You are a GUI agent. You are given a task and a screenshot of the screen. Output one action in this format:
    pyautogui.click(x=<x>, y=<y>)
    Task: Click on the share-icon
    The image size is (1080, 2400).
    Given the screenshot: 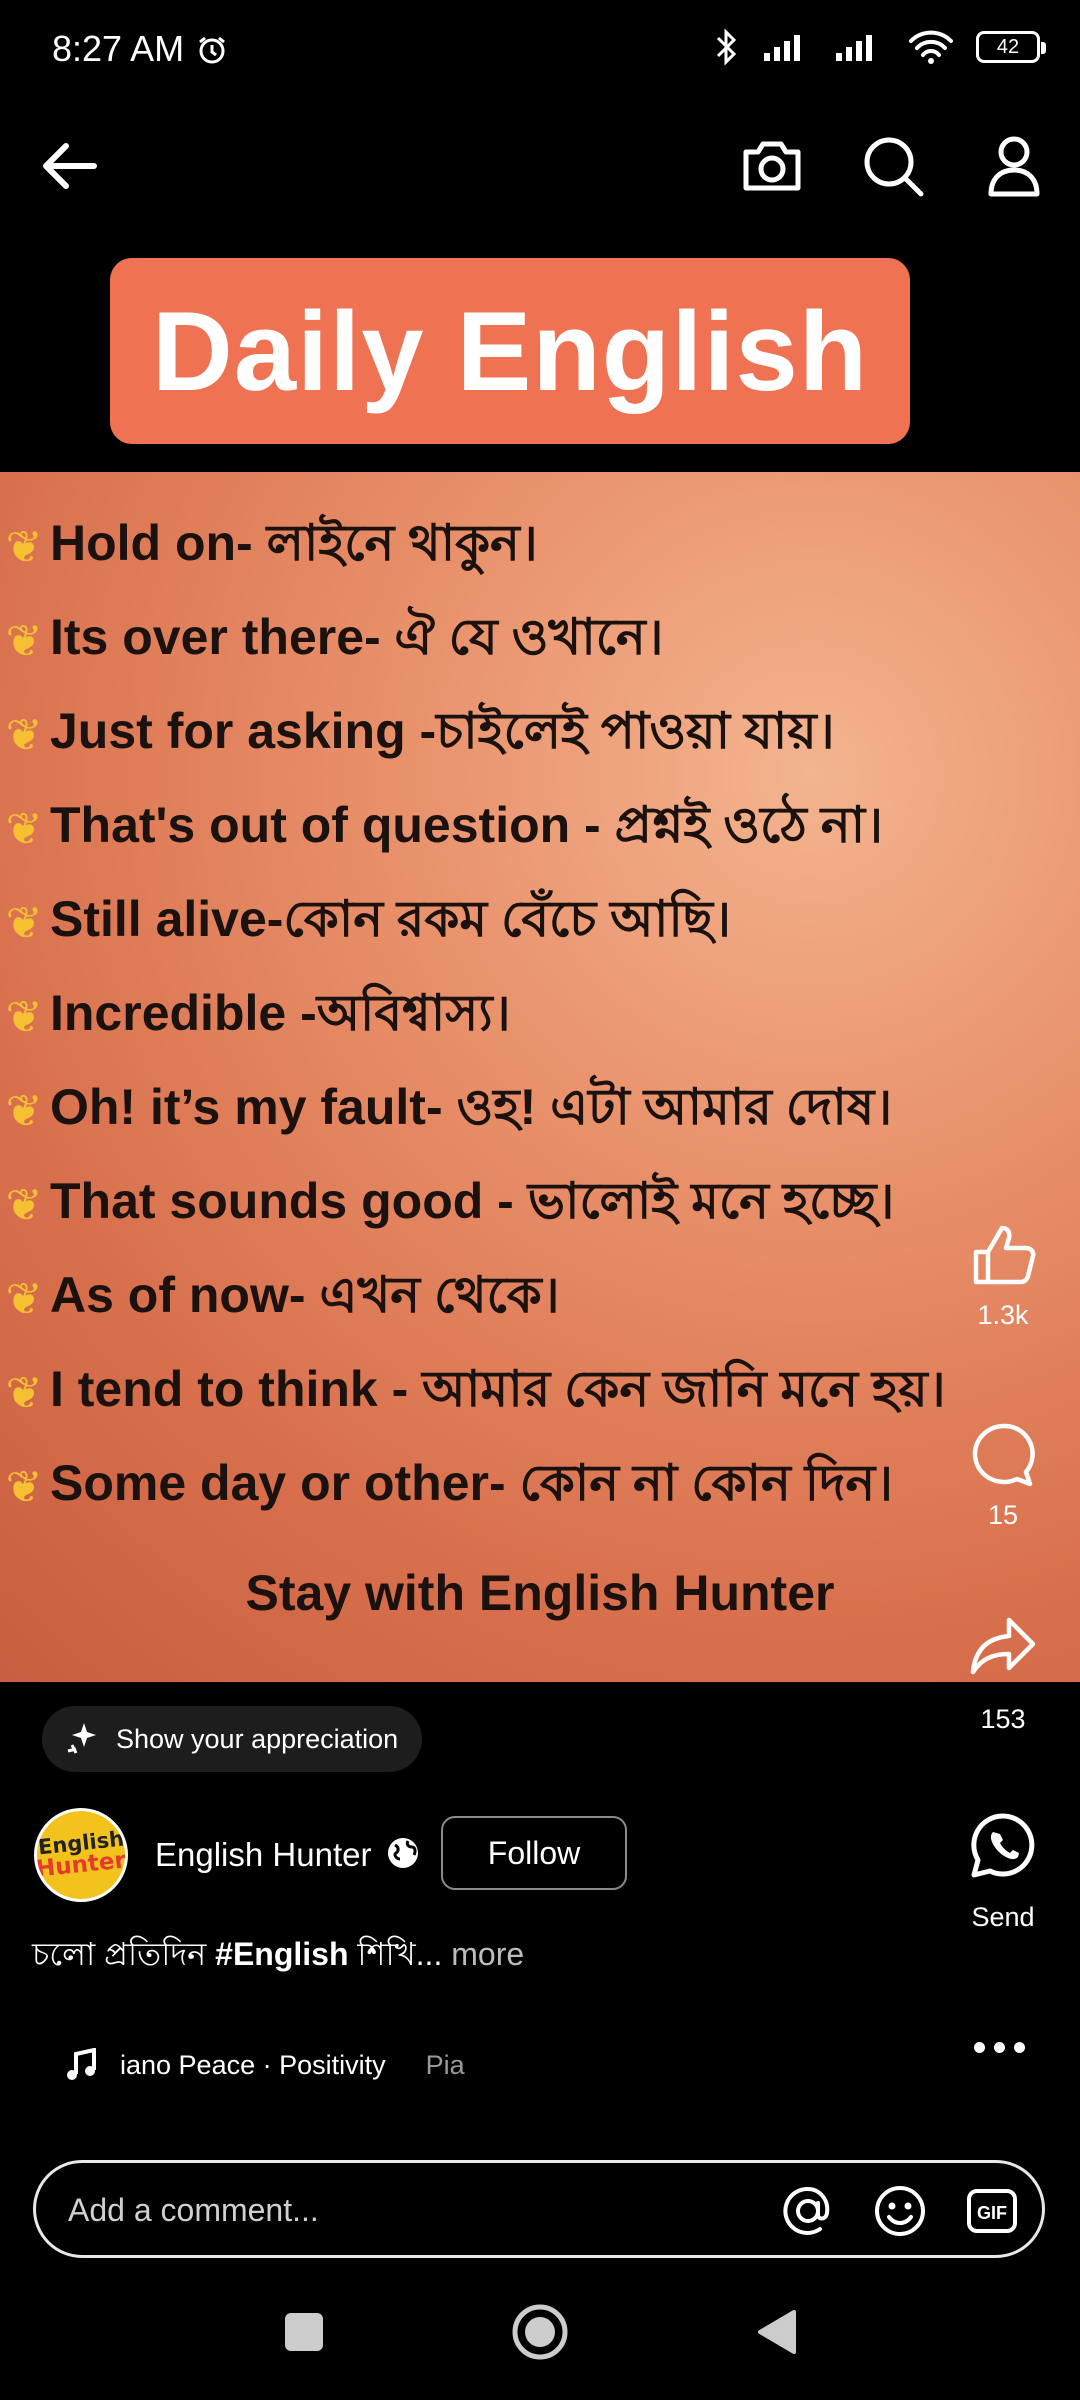 What is the action you would take?
    pyautogui.click(x=1003, y=1646)
    